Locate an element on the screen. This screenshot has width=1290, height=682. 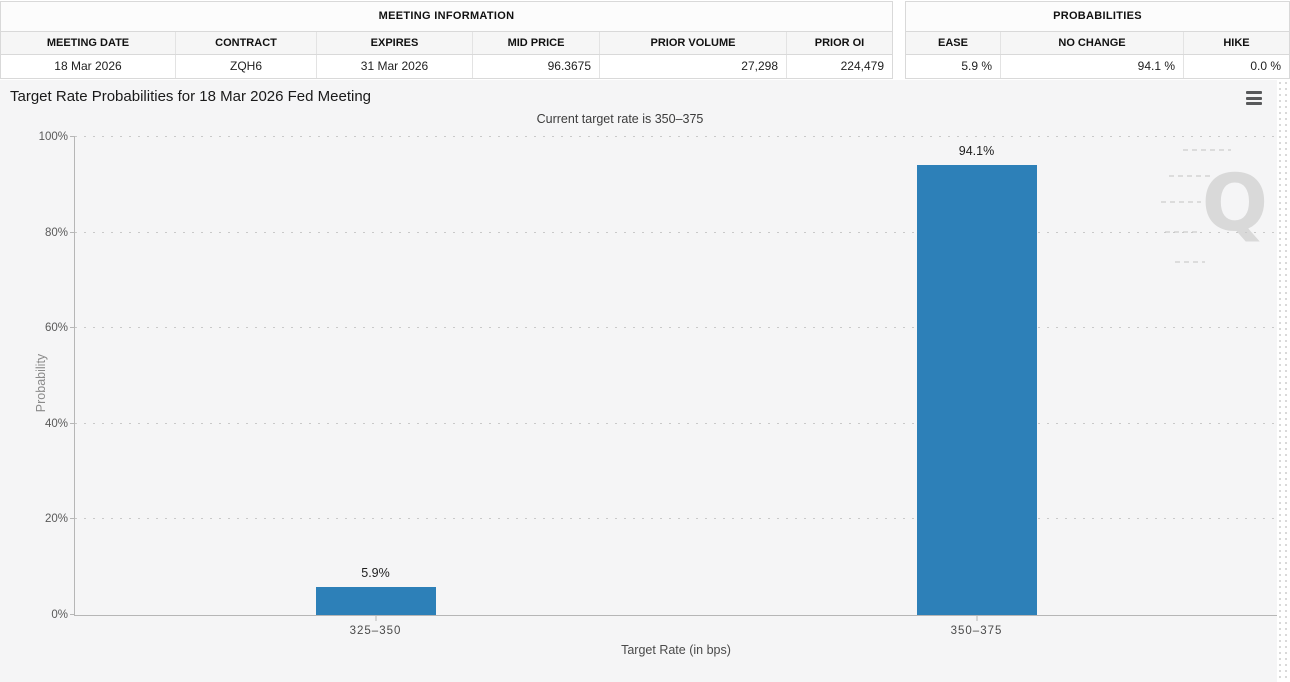
hamburger-menu-icon is located at coordinates (1254, 98).